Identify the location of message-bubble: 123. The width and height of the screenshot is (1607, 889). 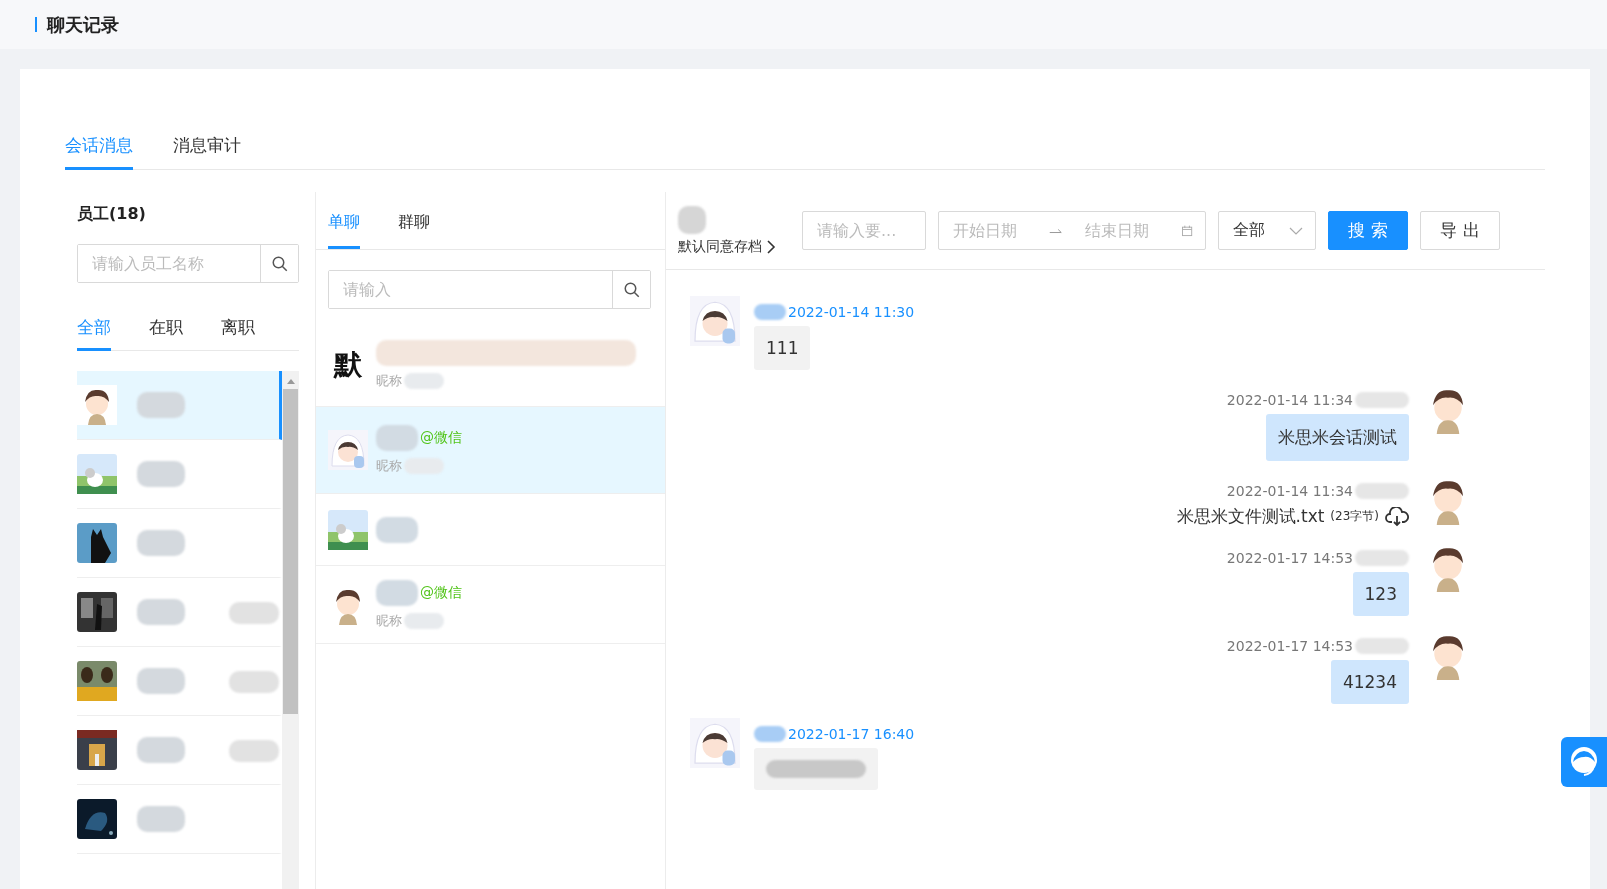
(1380, 594).